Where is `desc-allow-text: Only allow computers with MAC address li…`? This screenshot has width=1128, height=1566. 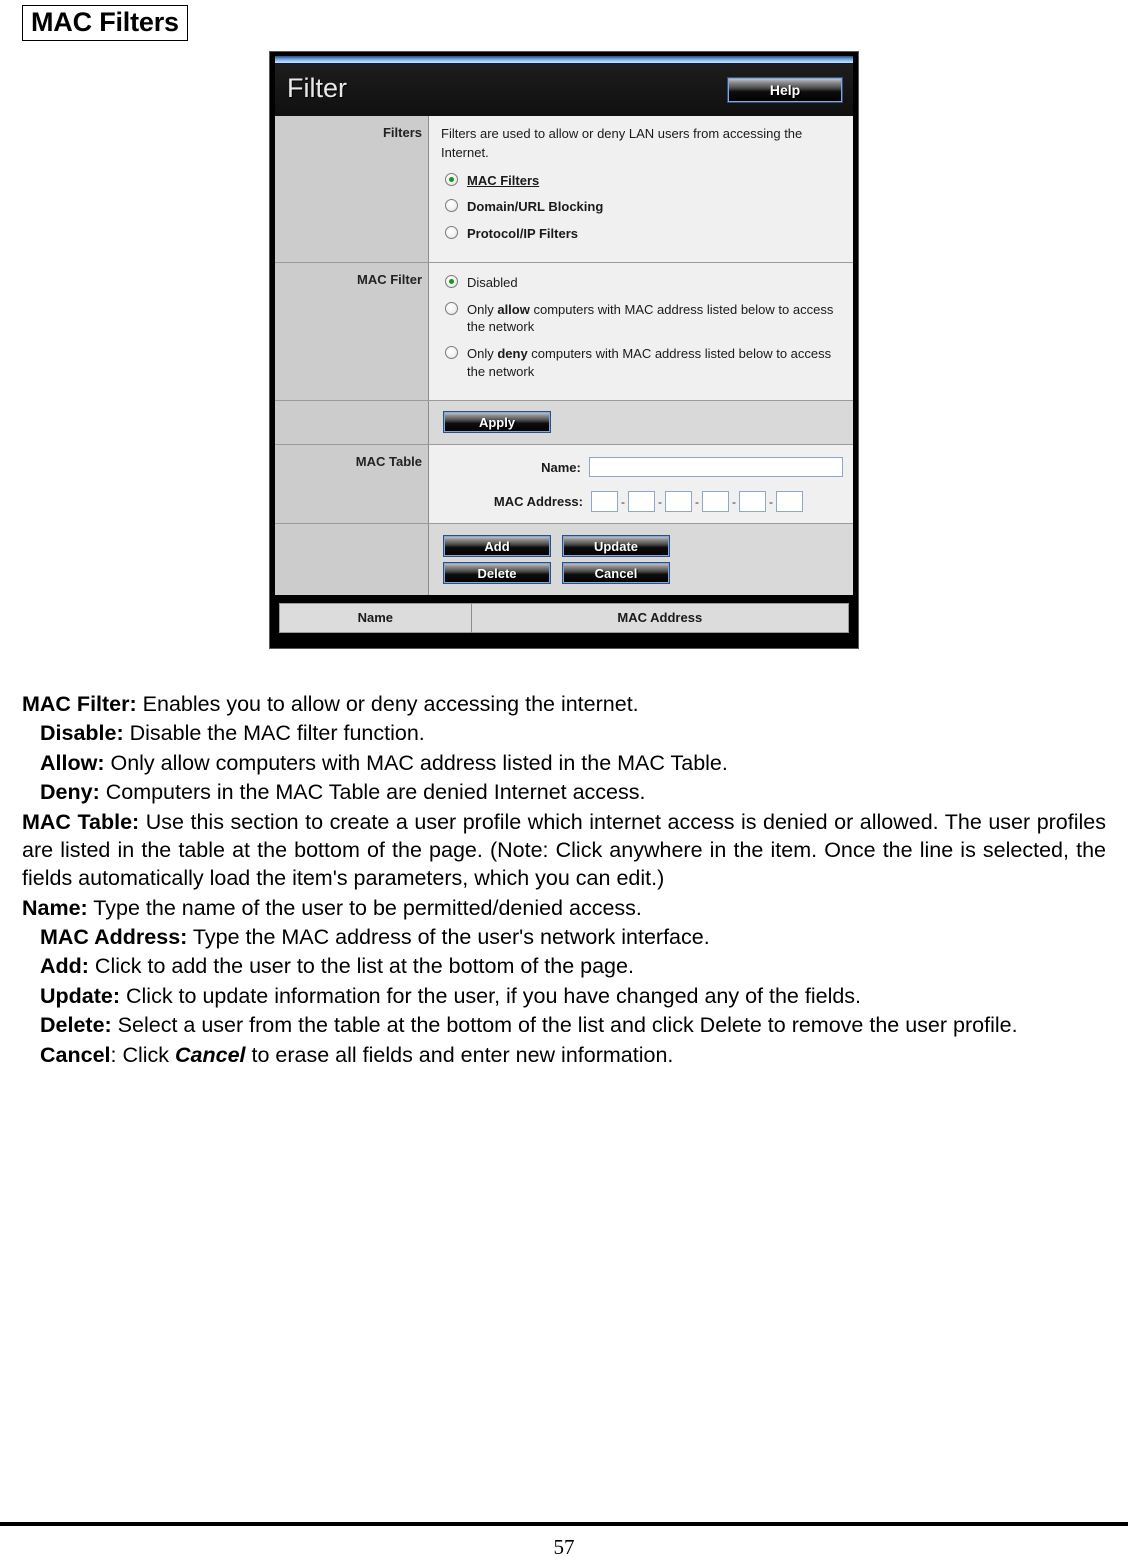
desc-allow-text: Only allow computers with MAC address li… is located at coordinates (416, 762).